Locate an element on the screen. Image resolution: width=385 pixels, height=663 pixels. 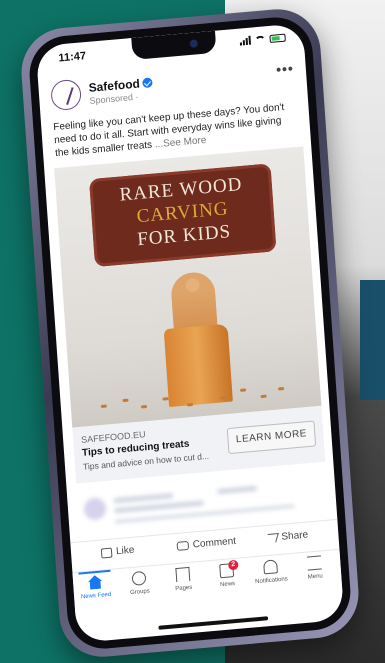
ad-sign: RARE WOOD CARVING FOR KIDS is located at coordinates (183, 215).